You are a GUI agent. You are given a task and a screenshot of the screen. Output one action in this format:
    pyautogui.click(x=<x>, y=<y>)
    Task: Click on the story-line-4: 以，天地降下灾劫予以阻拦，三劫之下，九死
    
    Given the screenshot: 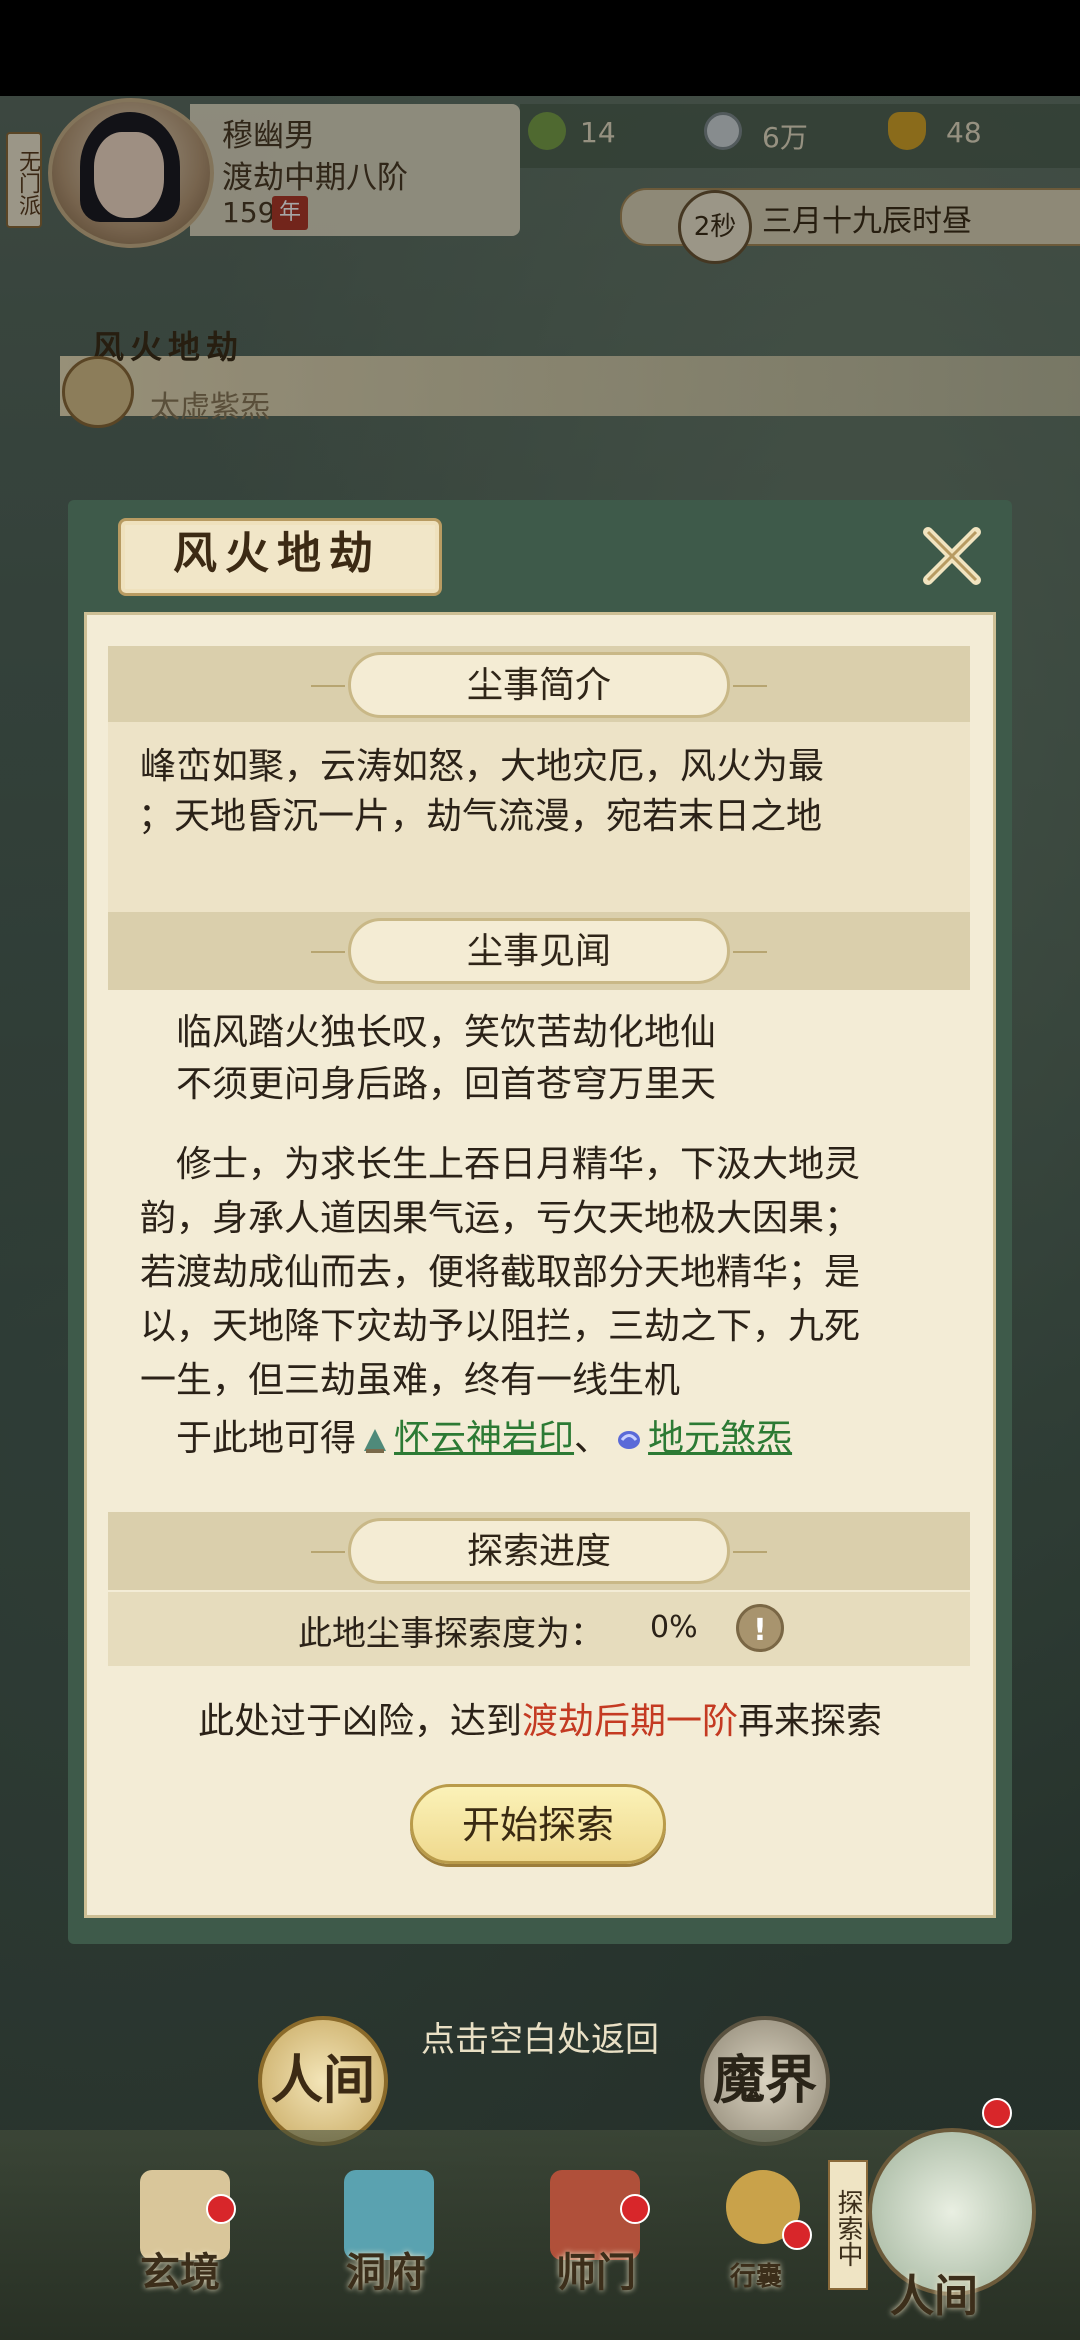 What is the action you would take?
    pyautogui.click(x=500, y=1326)
    